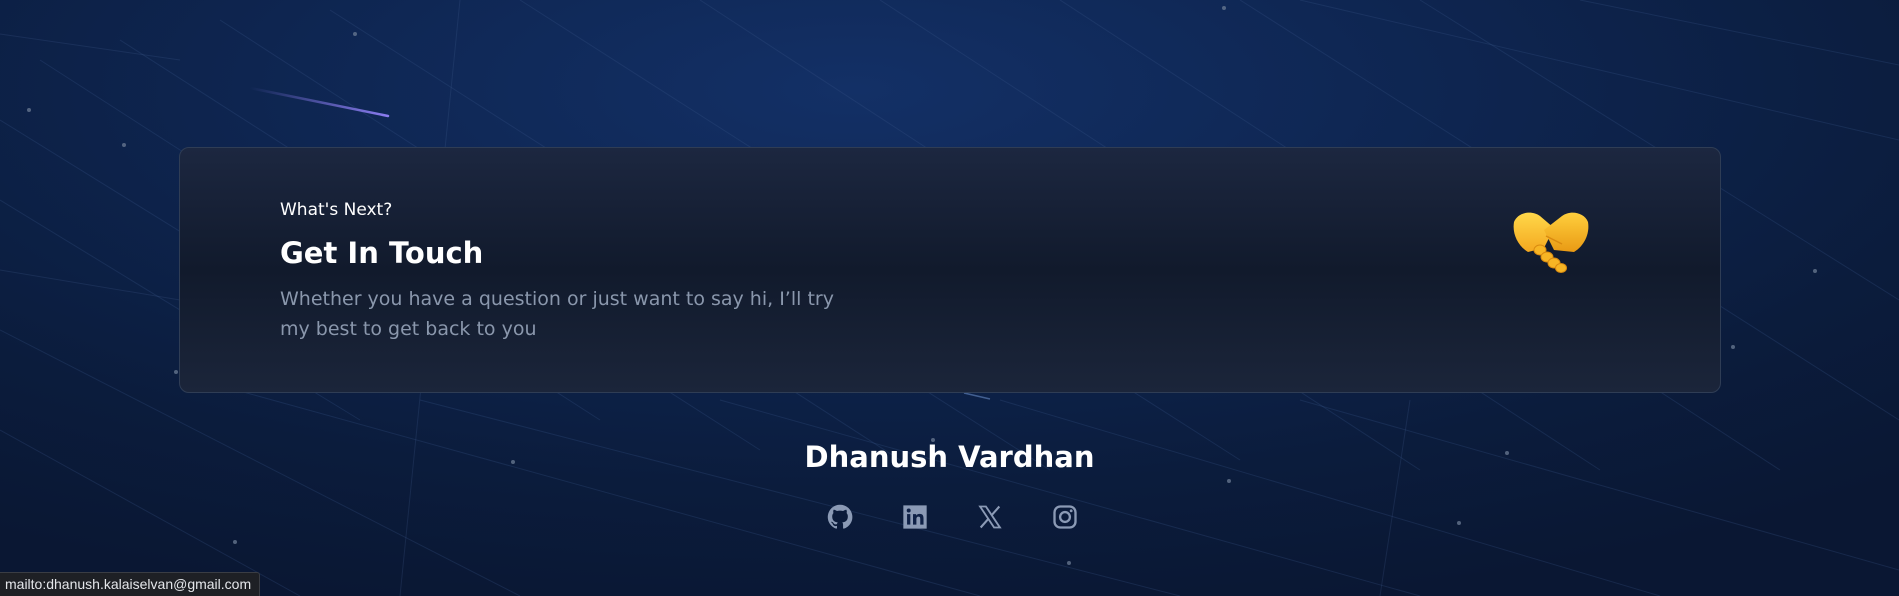 This screenshot has width=1899, height=596. What do you see at coordinates (130, 584) in the screenshot?
I see `link-preview-status-bar: mailto:dhanush.kalaiselvan@gmail.com` at bounding box center [130, 584].